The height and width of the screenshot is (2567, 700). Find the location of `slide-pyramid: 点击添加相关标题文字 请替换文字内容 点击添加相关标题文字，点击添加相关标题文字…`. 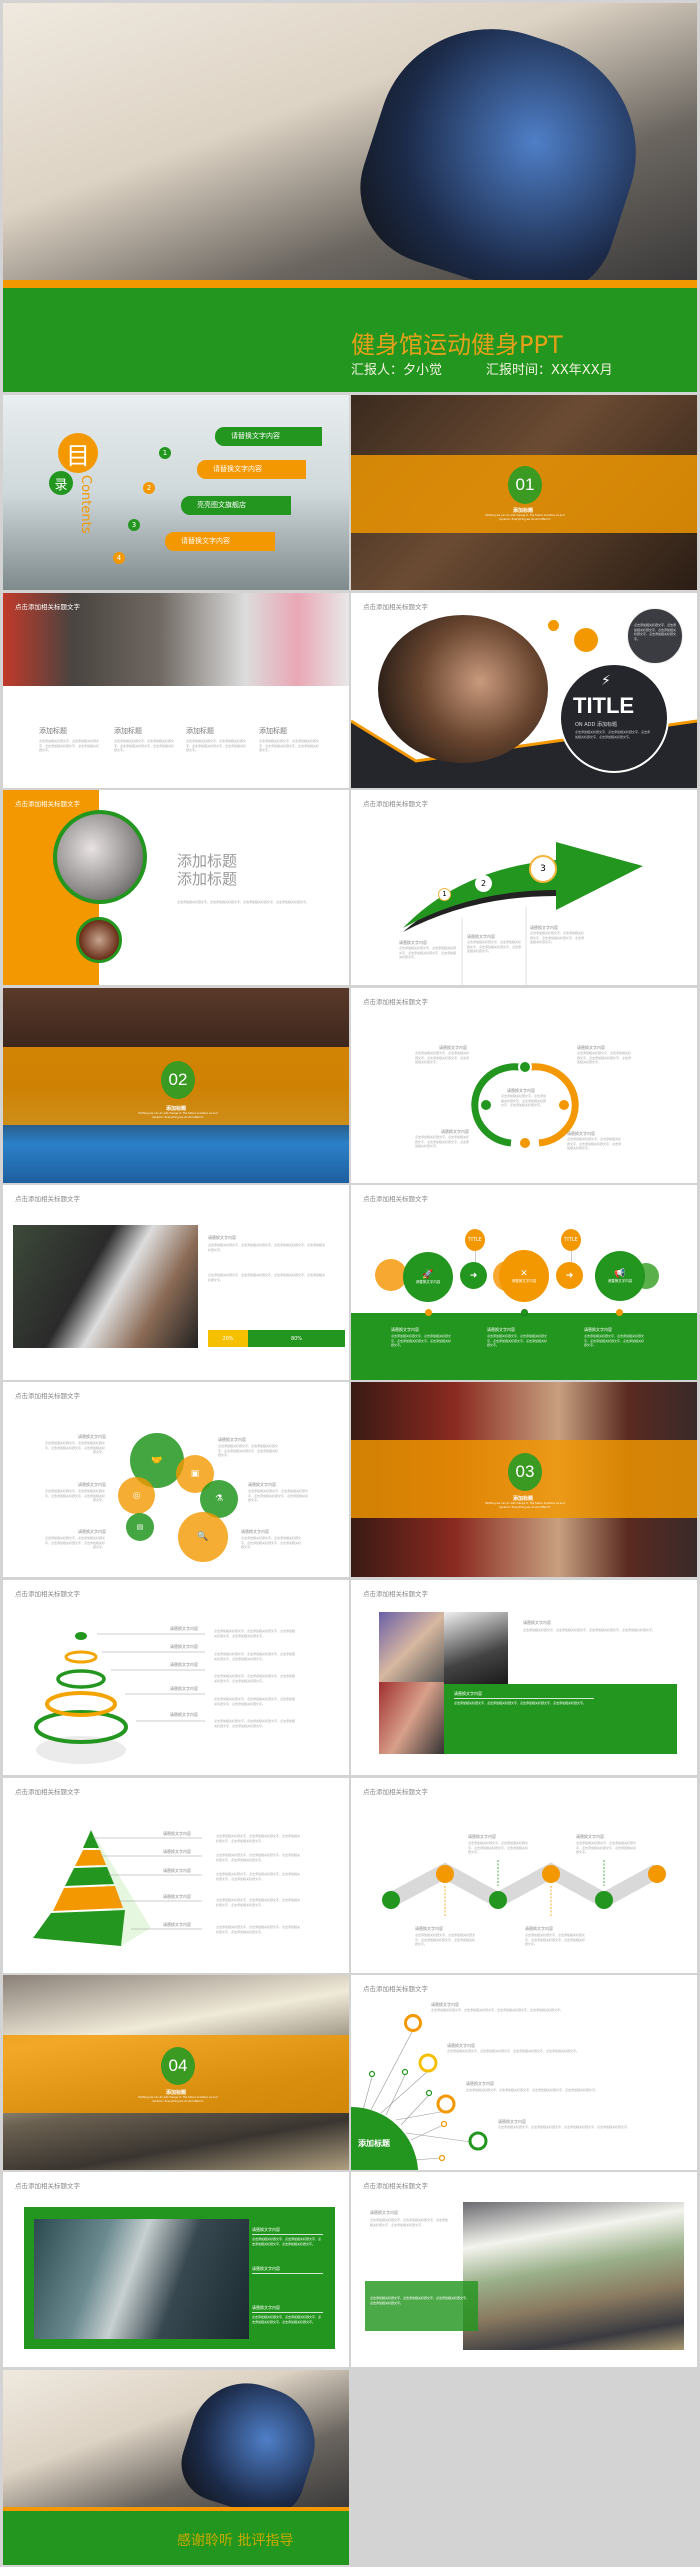

slide-pyramid: 点击添加相关标题文字 请替换文字内容 点击添加相关标题文字，点击添加相关标题文字… is located at coordinates (176, 1875).